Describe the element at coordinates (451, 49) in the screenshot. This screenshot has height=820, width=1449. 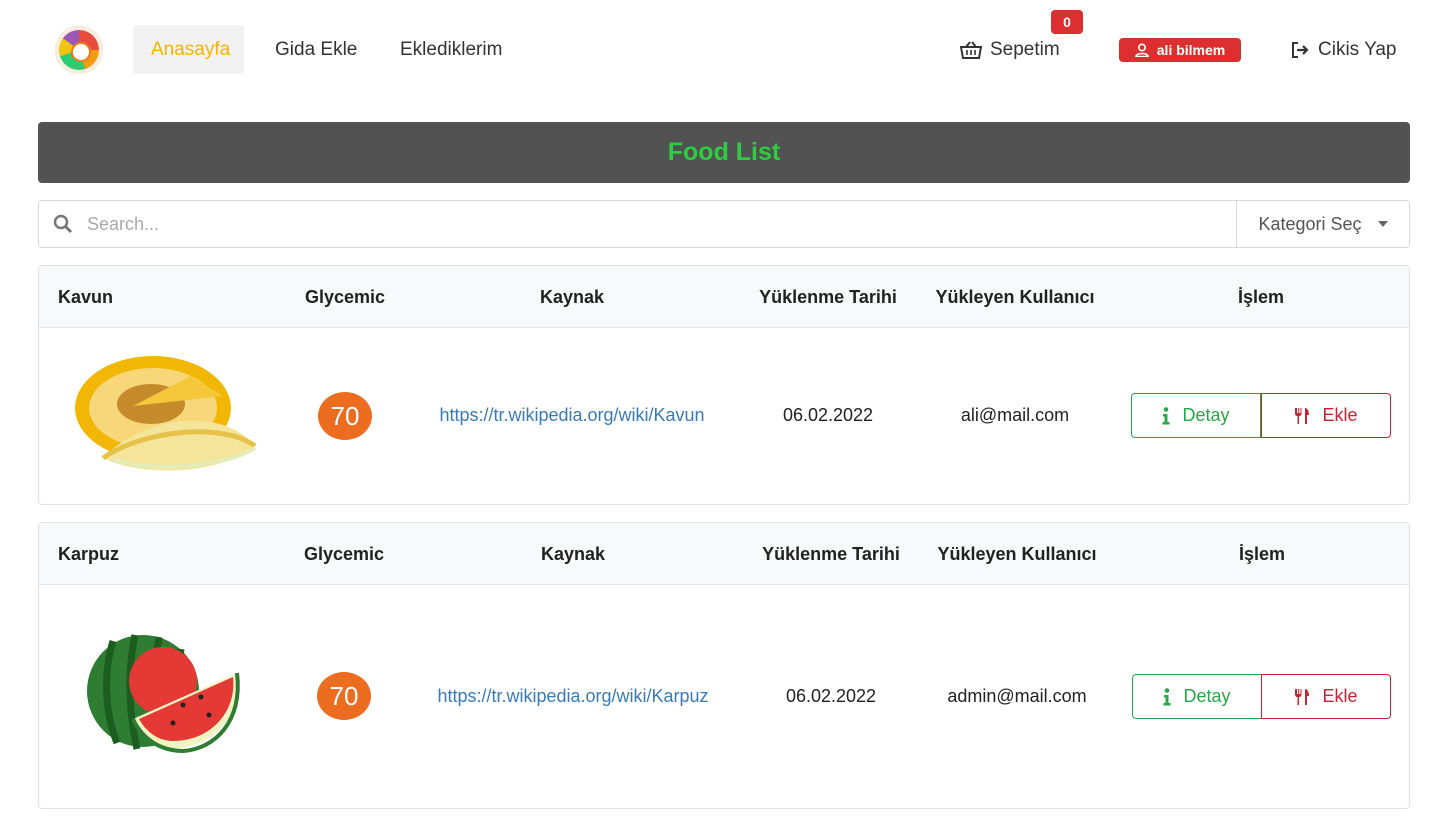
I see `nav-my-items-link: Eklediklerim` at that location.